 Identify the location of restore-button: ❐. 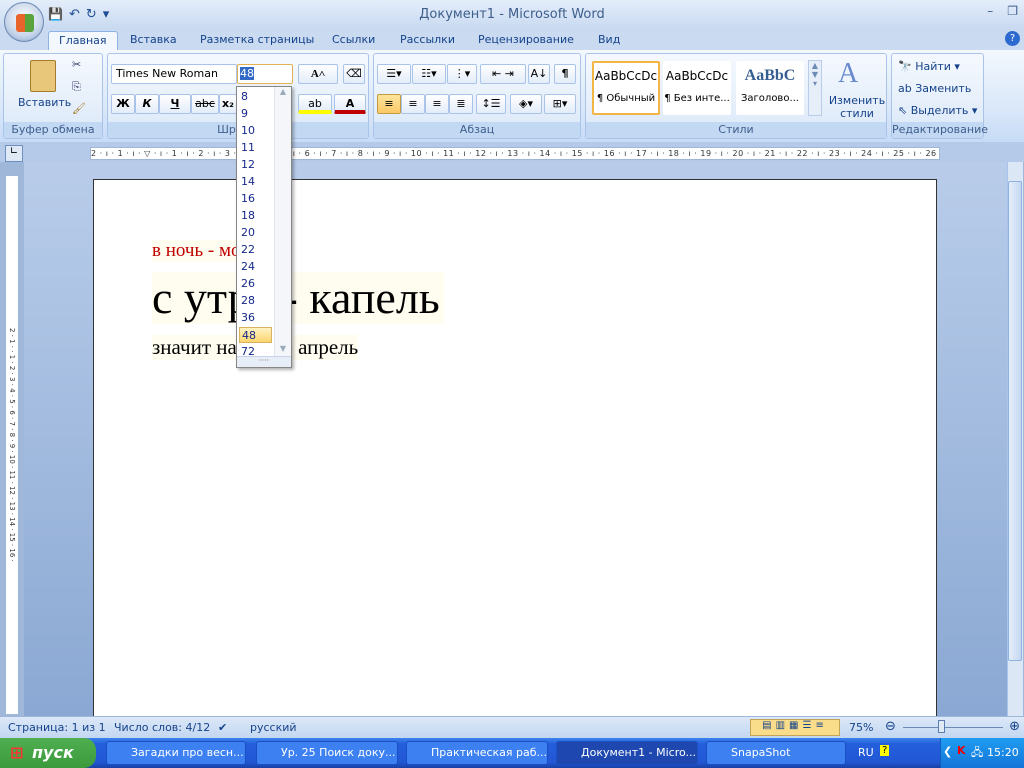
(1012, 11).